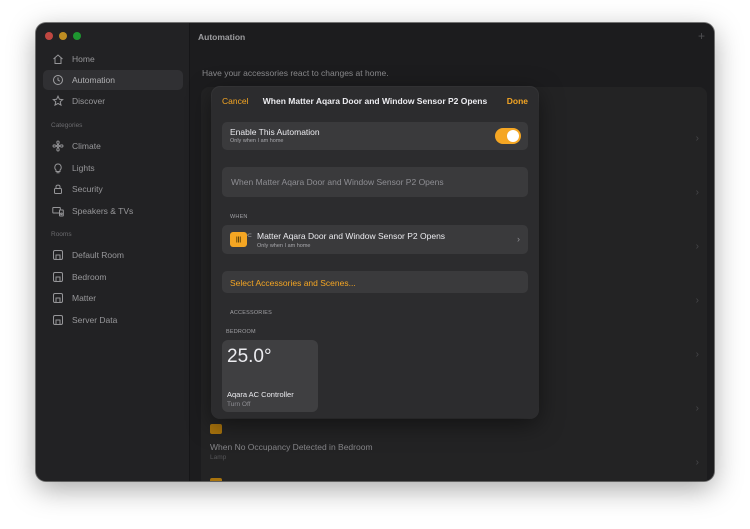 This screenshot has height=529, width=750. What do you see at coordinates (238, 239) in the screenshot?
I see `contact-sensor-icon: |||` at bounding box center [238, 239].